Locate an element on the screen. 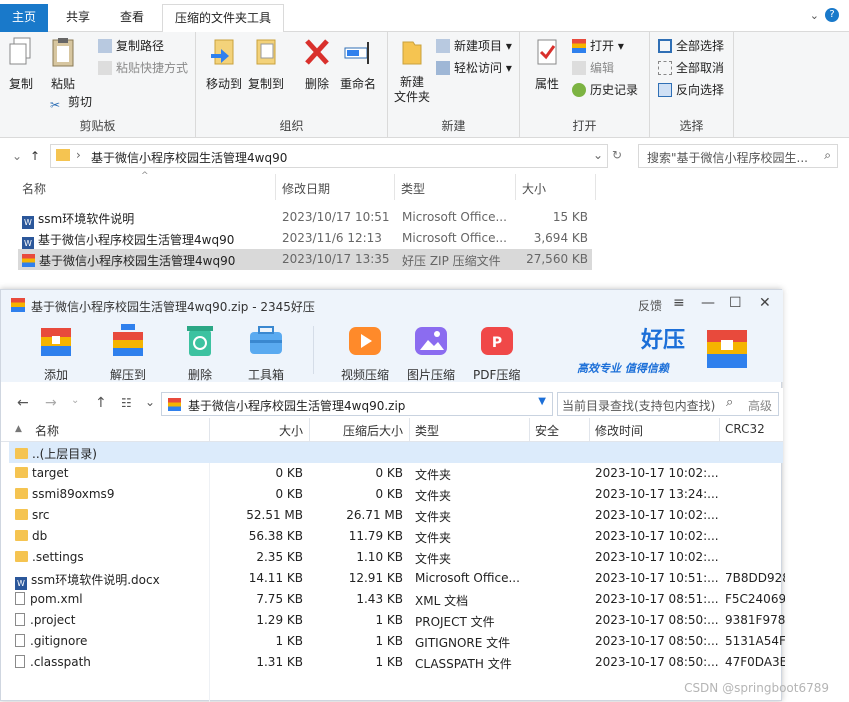 Image resolution: width=849 pixels, height=702 pixels. zip-path-dropdown-icon: ▼ is located at coordinates (542, 401).